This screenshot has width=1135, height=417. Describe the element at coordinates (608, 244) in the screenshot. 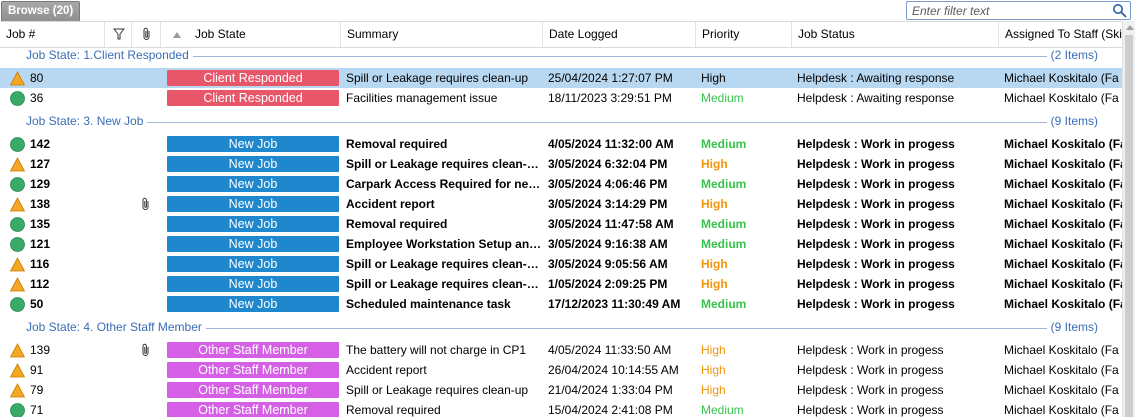

I see `date-logged: 3/05/2024 9:16:38 AM` at that location.